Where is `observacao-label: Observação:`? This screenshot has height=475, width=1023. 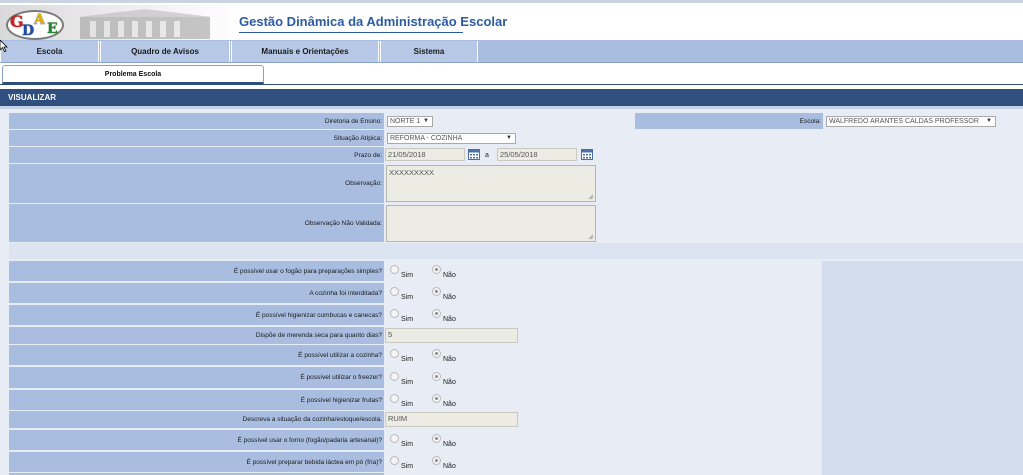
observacao-label: Observação: is located at coordinates (196, 183).